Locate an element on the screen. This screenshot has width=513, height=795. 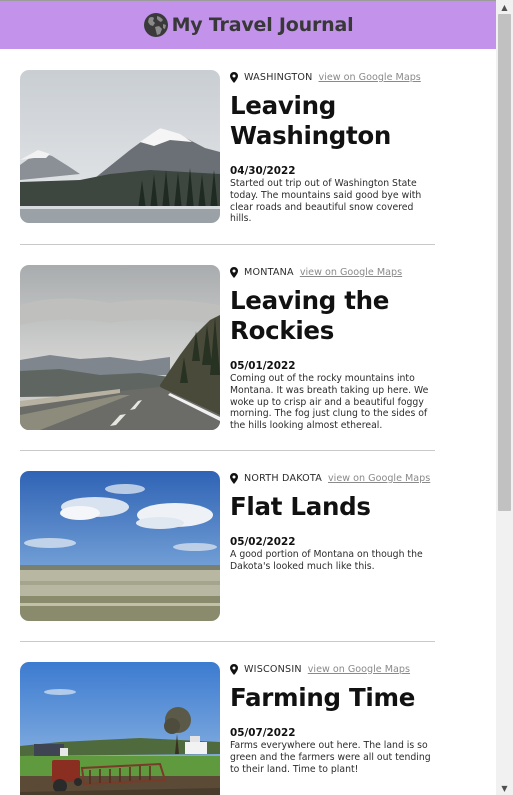
location-line: NORTH DAKOTA view on Google Maps is located at coordinates (332, 478).